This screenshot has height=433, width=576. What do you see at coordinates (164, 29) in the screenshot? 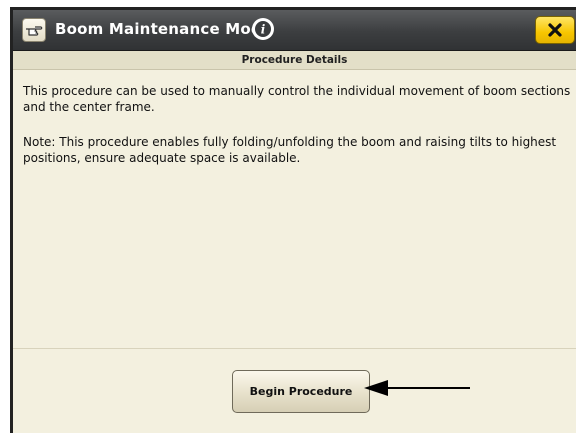
I see `dialog-title: Boom Maintenance Mode` at bounding box center [164, 29].